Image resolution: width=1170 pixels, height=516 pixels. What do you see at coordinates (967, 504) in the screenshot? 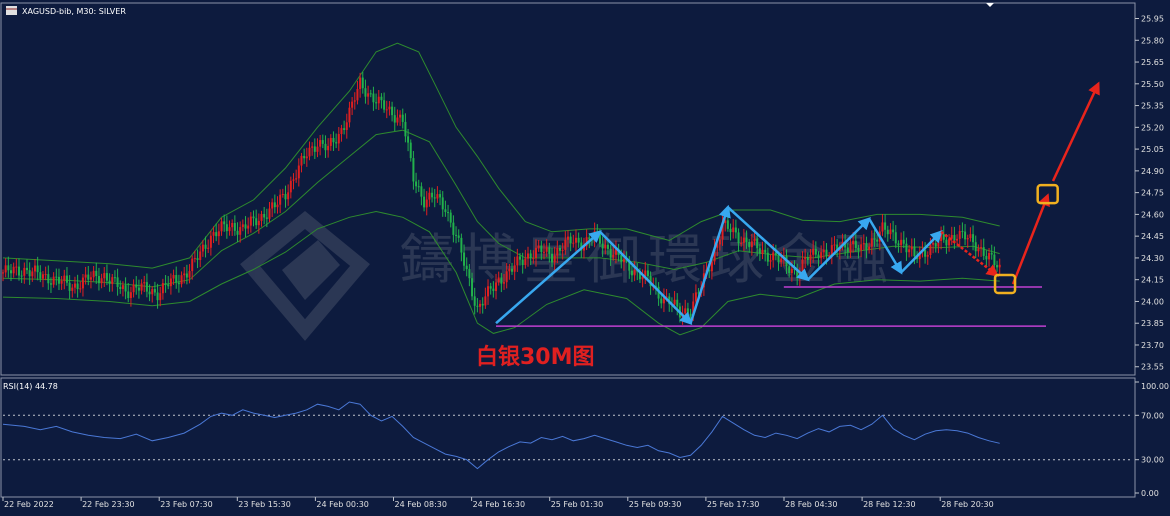
I see `time-axis-label: 28 Feb 20:30` at bounding box center [967, 504].